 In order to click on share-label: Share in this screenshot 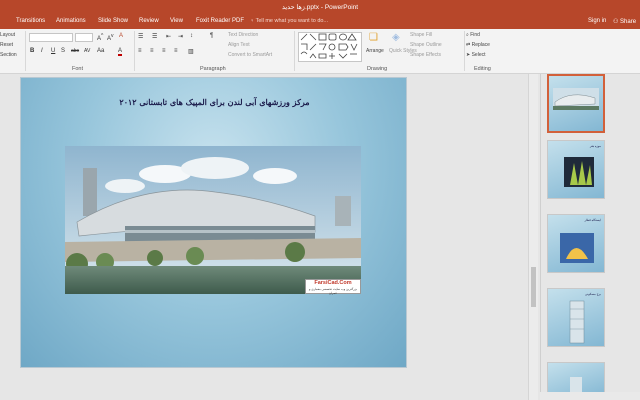, I will do `click(628, 22)`.